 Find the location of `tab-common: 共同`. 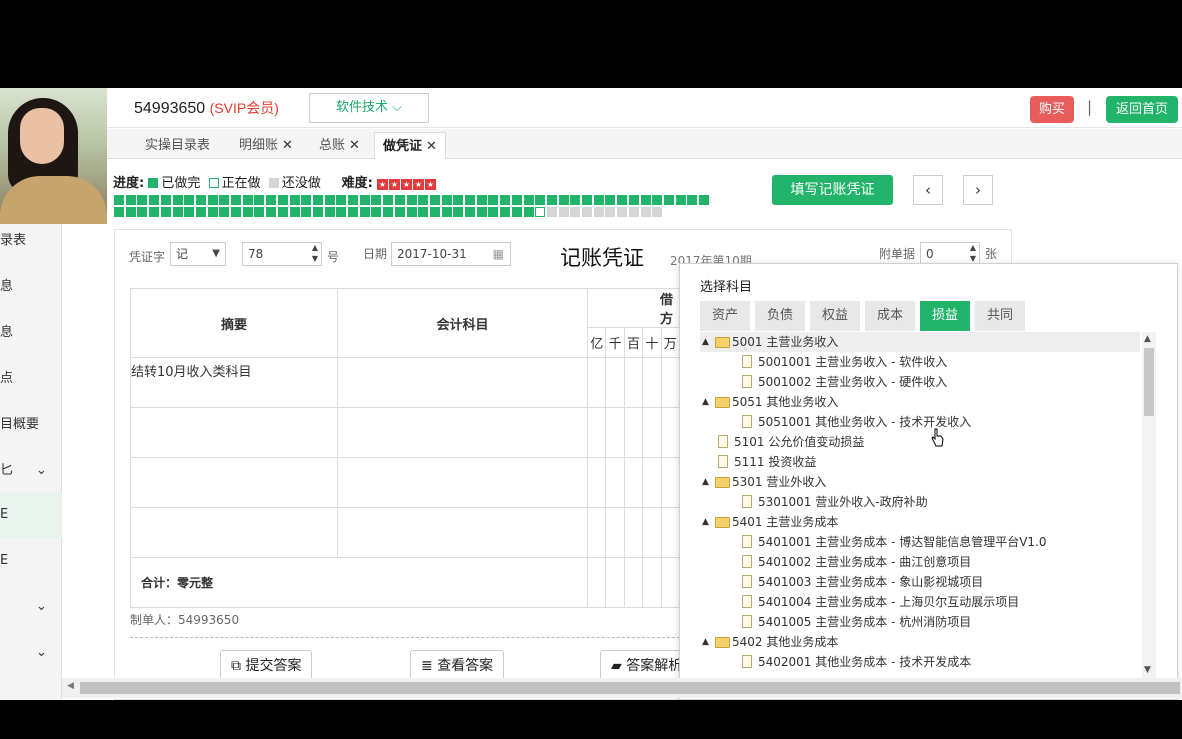

tab-common: 共同 is located at coordinates (1000, 316).